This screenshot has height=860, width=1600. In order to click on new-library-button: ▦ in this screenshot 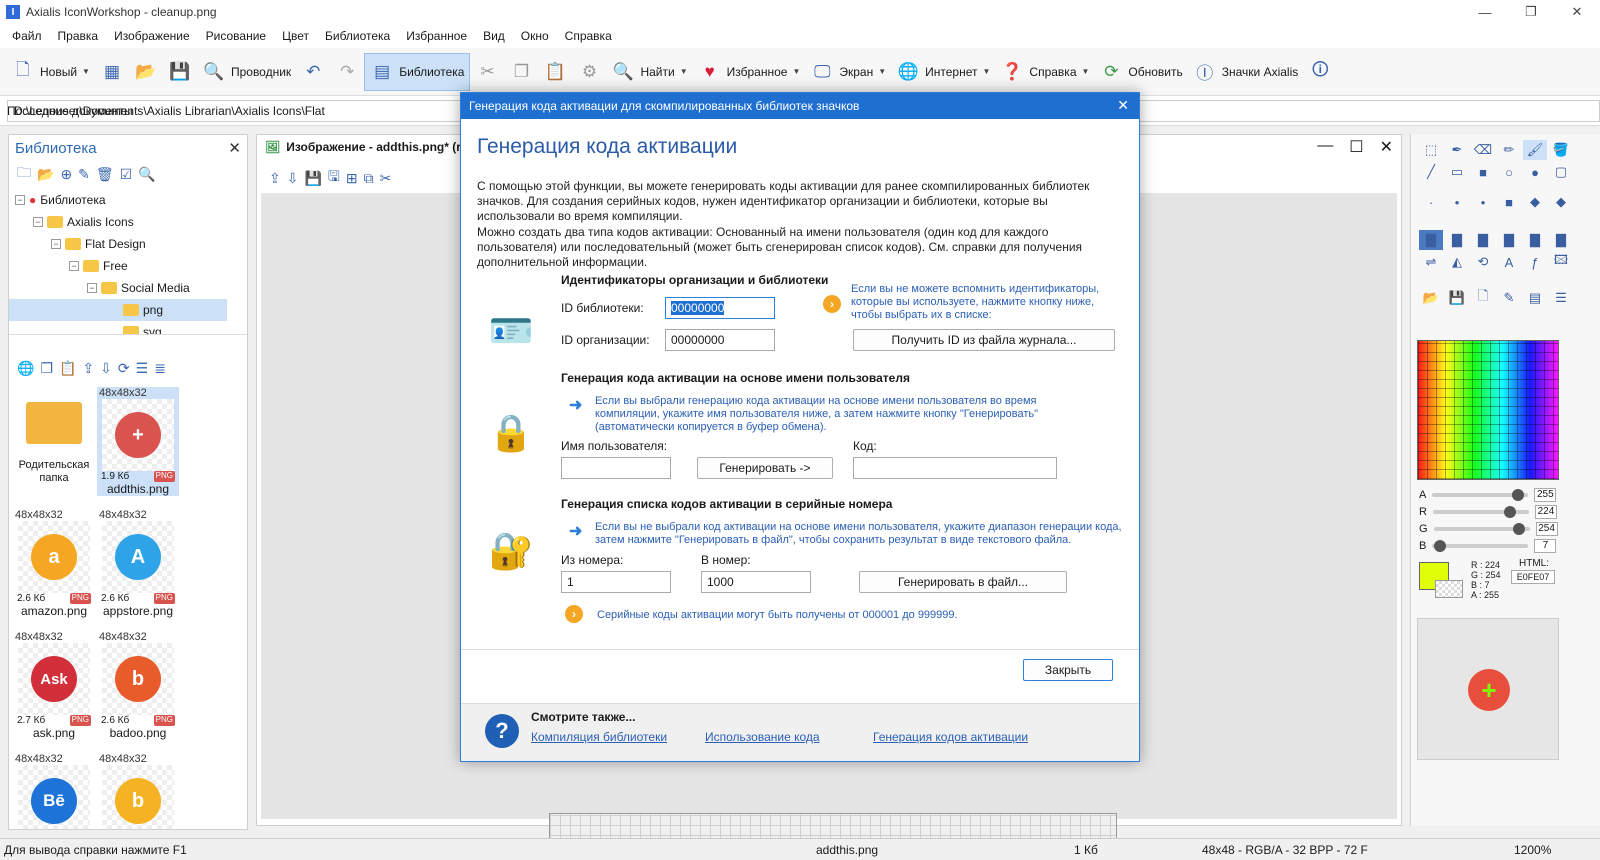, I will do `click(112, 72)`.